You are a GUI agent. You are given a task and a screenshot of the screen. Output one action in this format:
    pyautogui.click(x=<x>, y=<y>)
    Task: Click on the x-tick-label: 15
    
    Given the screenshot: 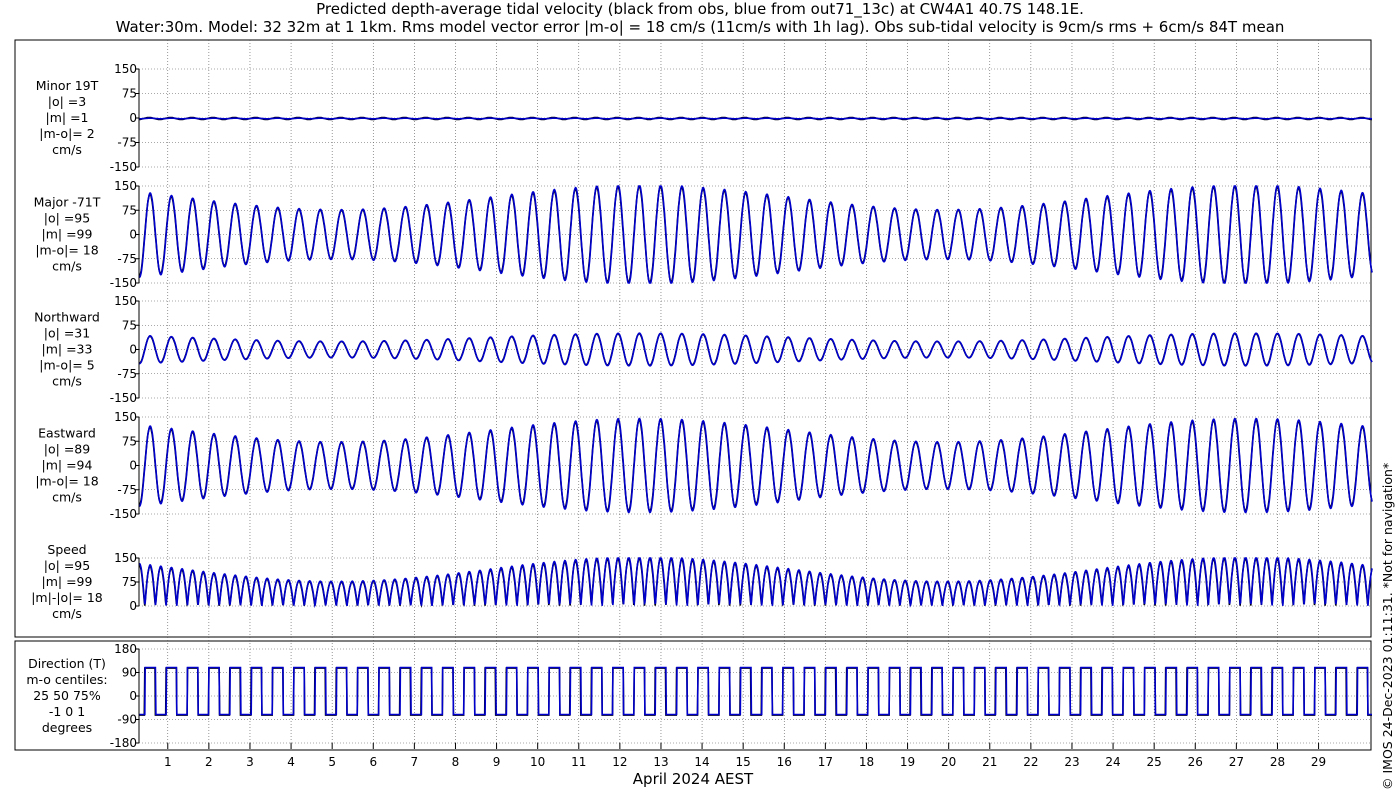 What is the action you would take?
    pyautogui.click(x=743, y=762)
    